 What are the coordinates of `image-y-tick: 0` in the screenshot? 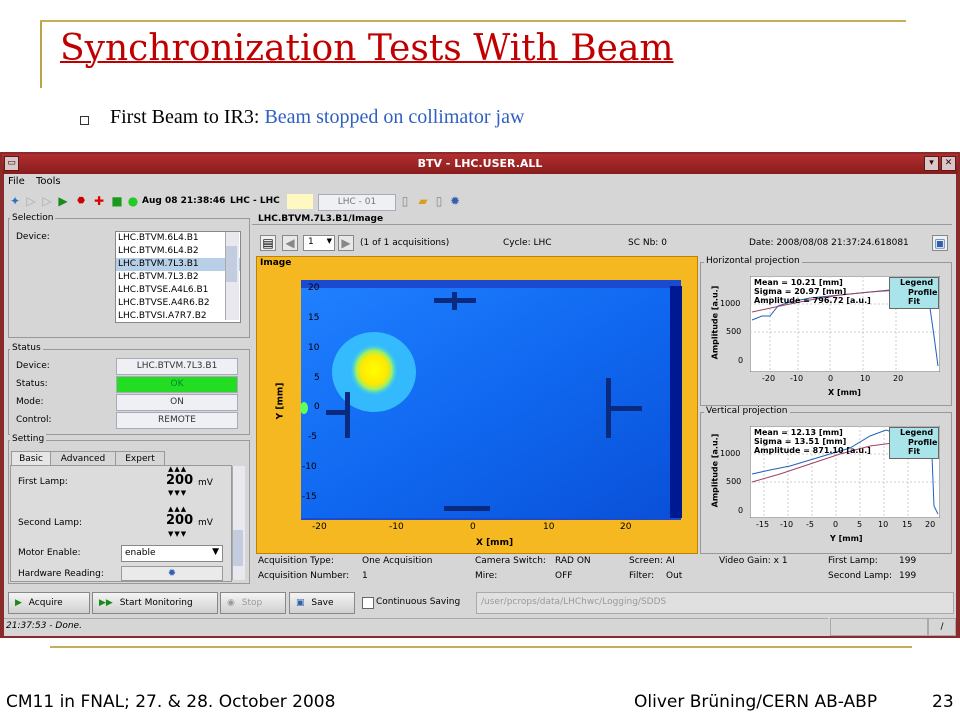 It's located at (317, 407).